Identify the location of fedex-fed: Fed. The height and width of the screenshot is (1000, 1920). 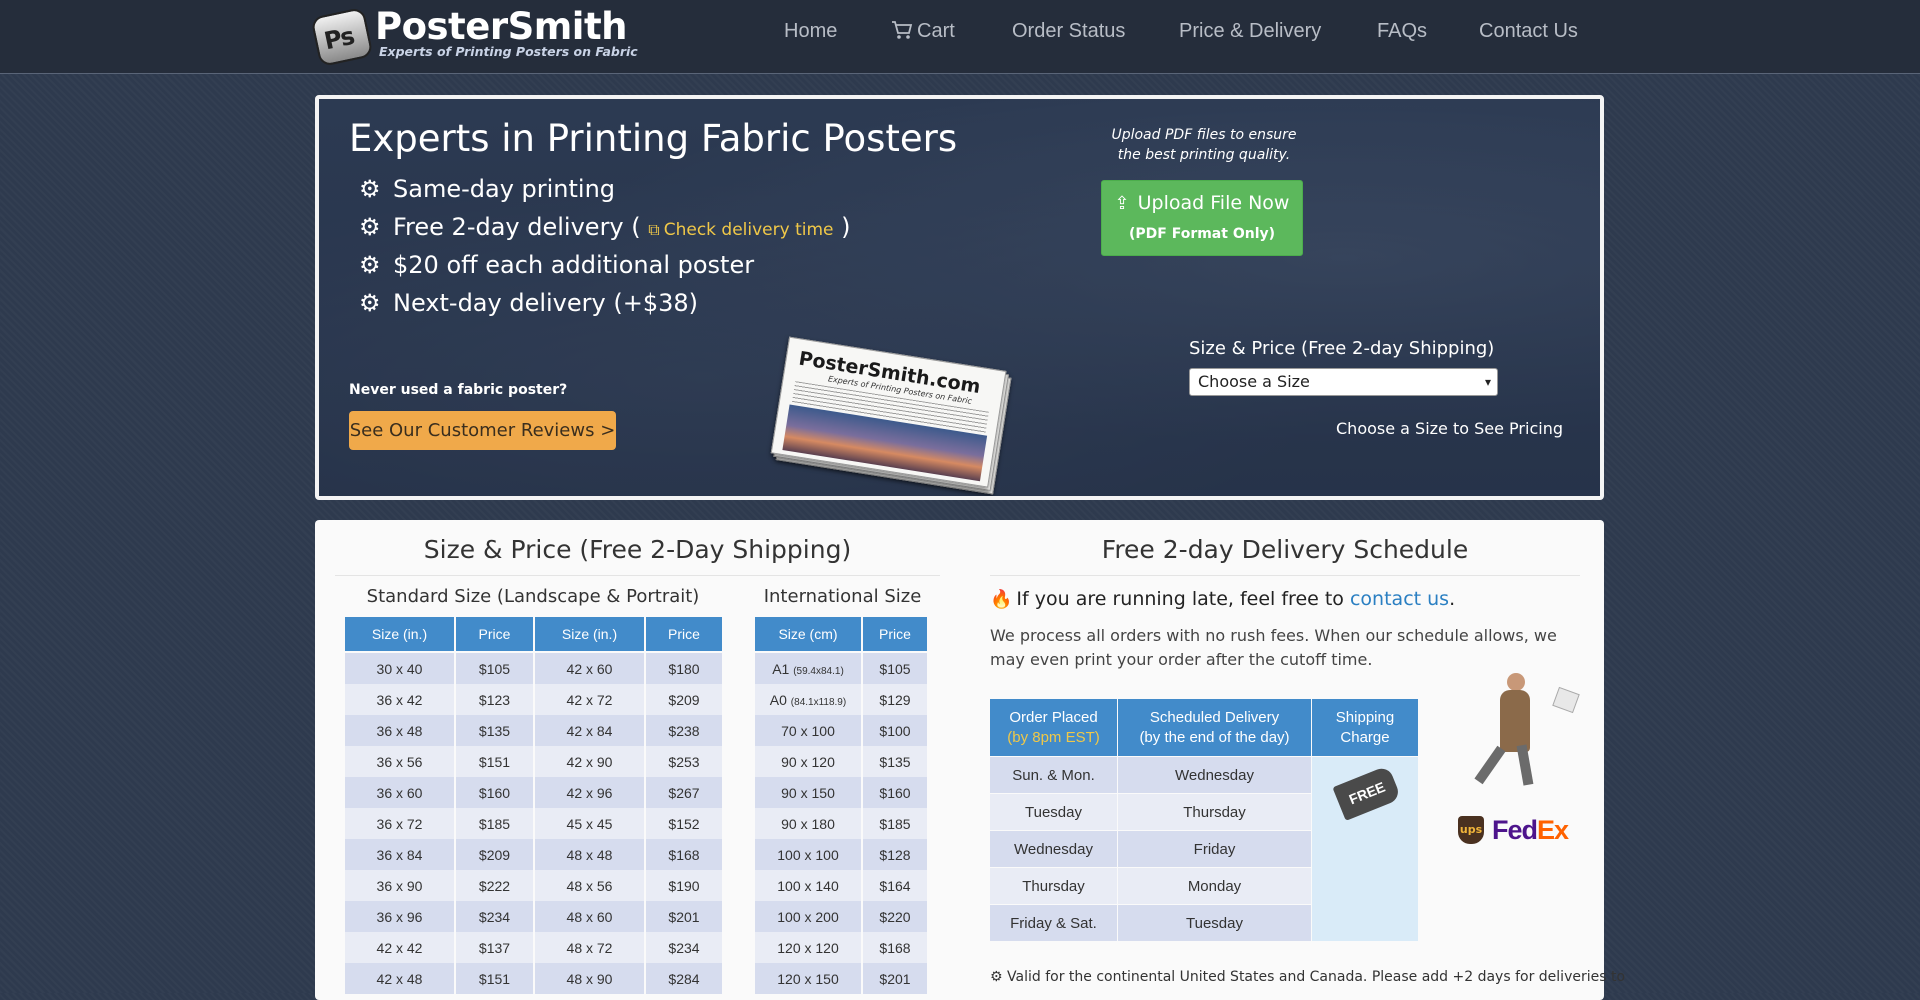
(1515, 830).